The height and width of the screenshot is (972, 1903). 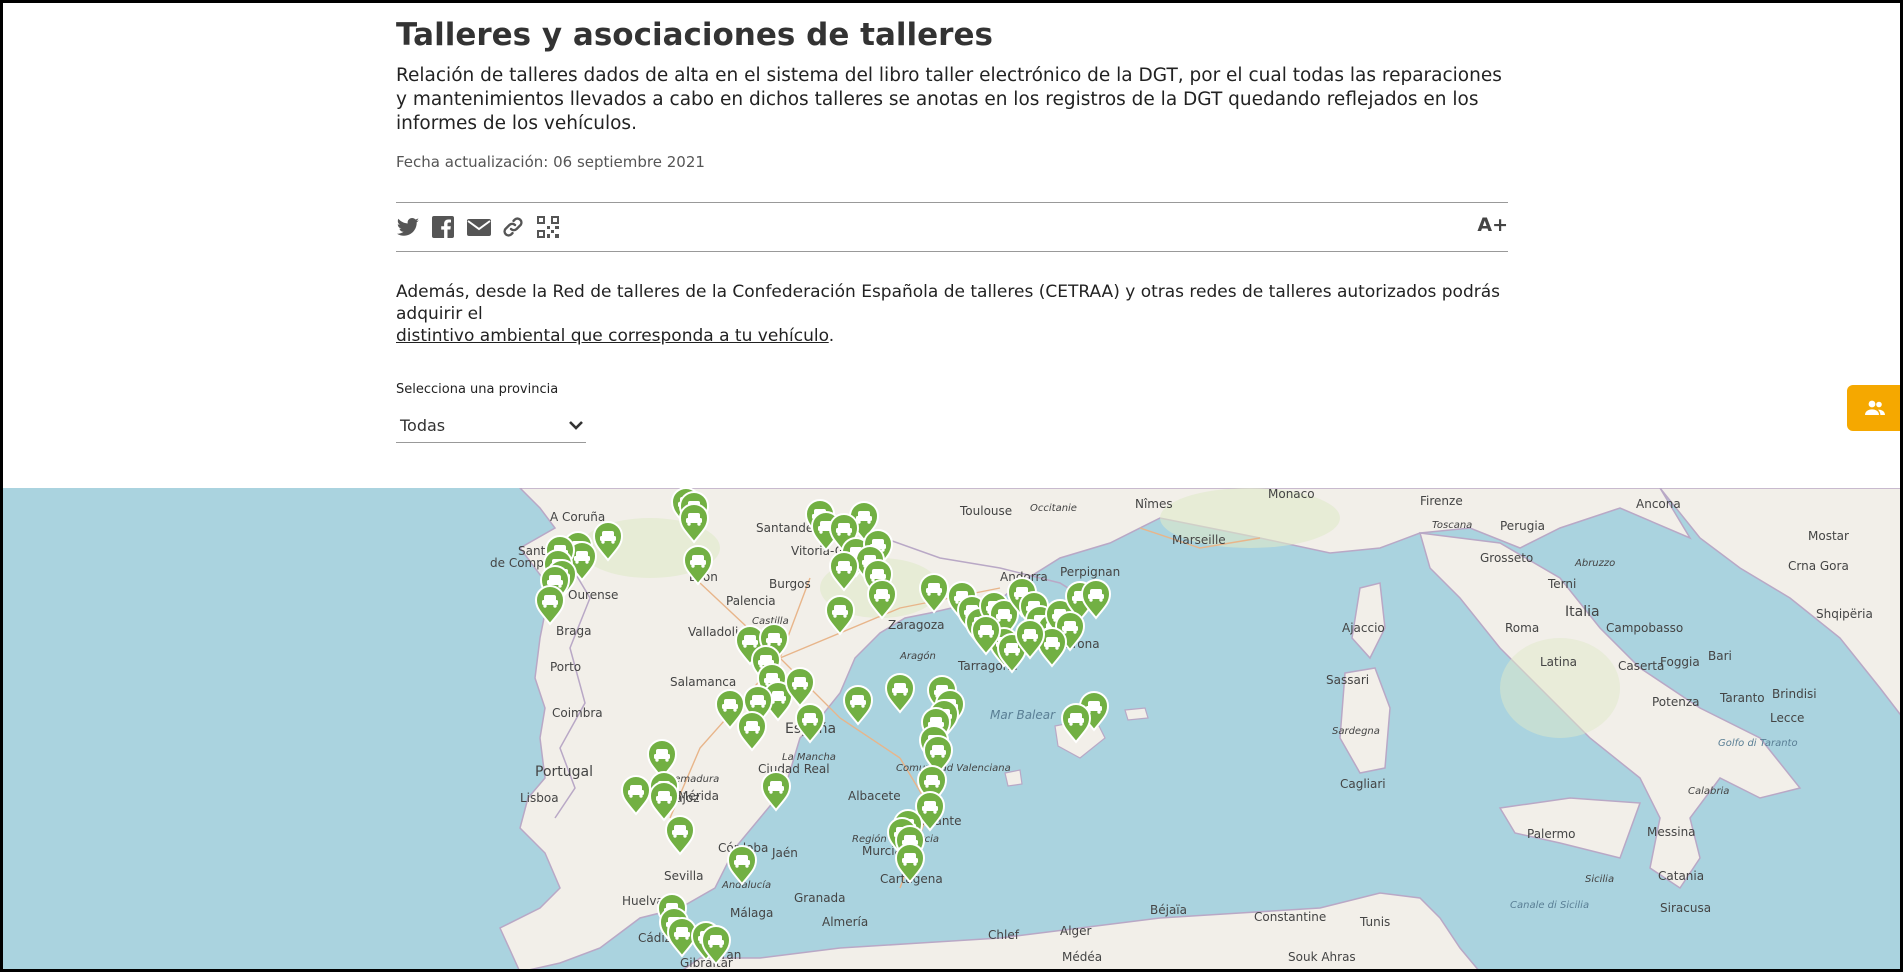 I want to click on svg-text: Golfo di Taranto, so click(x=1758, y=743).